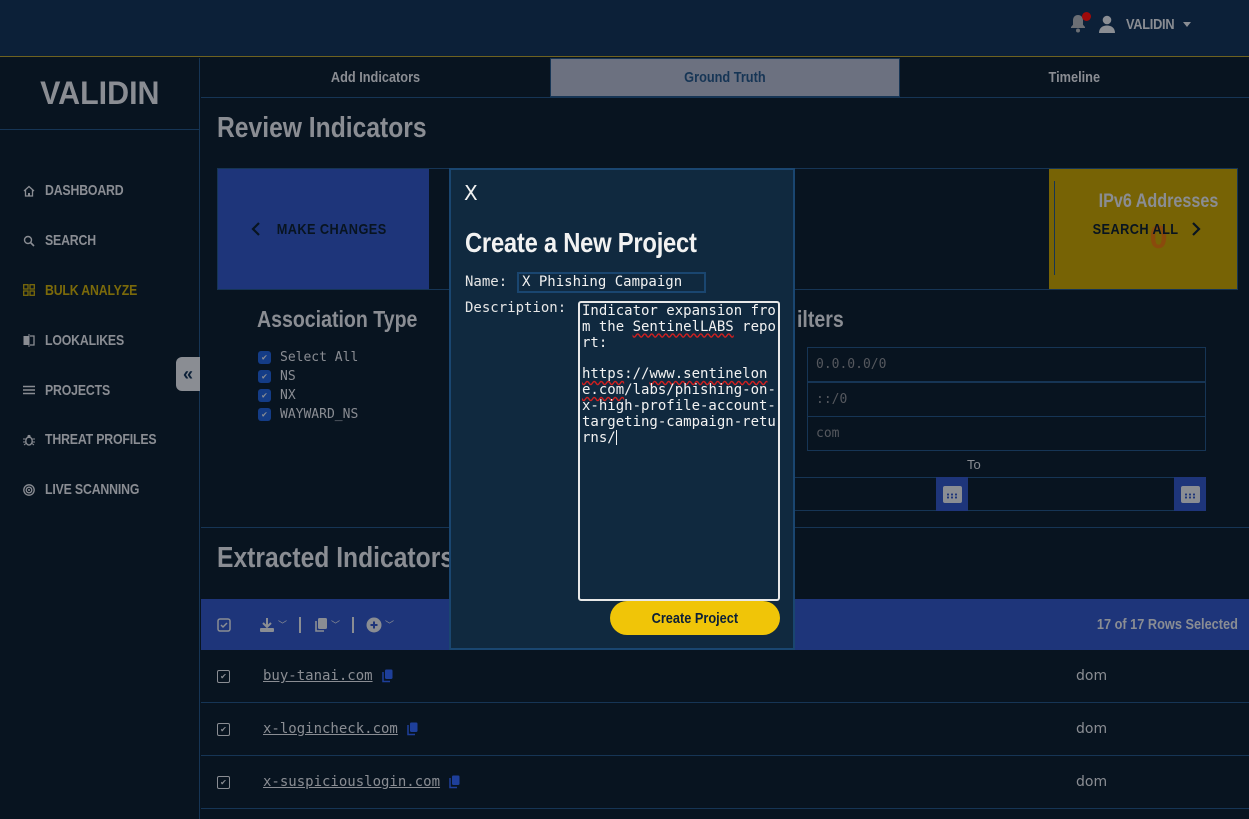 This screenshot has height=819, width=1249. I want to click on make-changes-label: MAKE CHANGES, so click(331, 229).